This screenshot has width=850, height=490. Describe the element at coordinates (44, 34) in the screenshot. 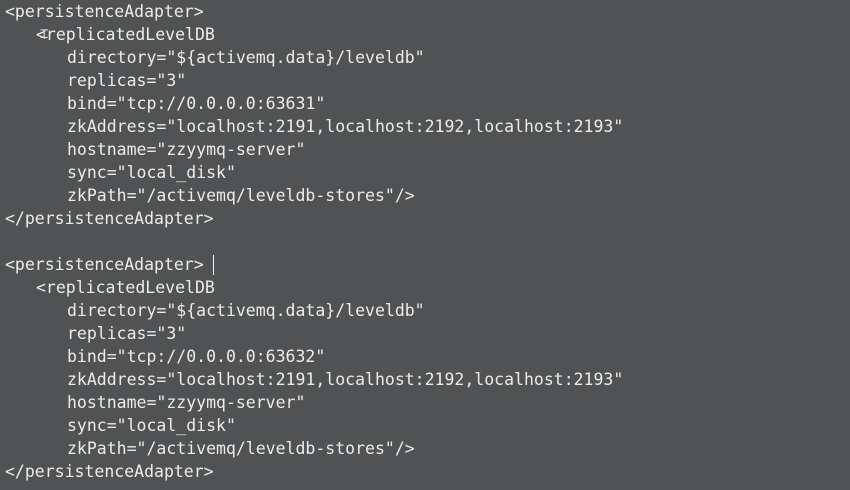

I see `mouse-ibeam-cursor-icon: ⌶` at that location.